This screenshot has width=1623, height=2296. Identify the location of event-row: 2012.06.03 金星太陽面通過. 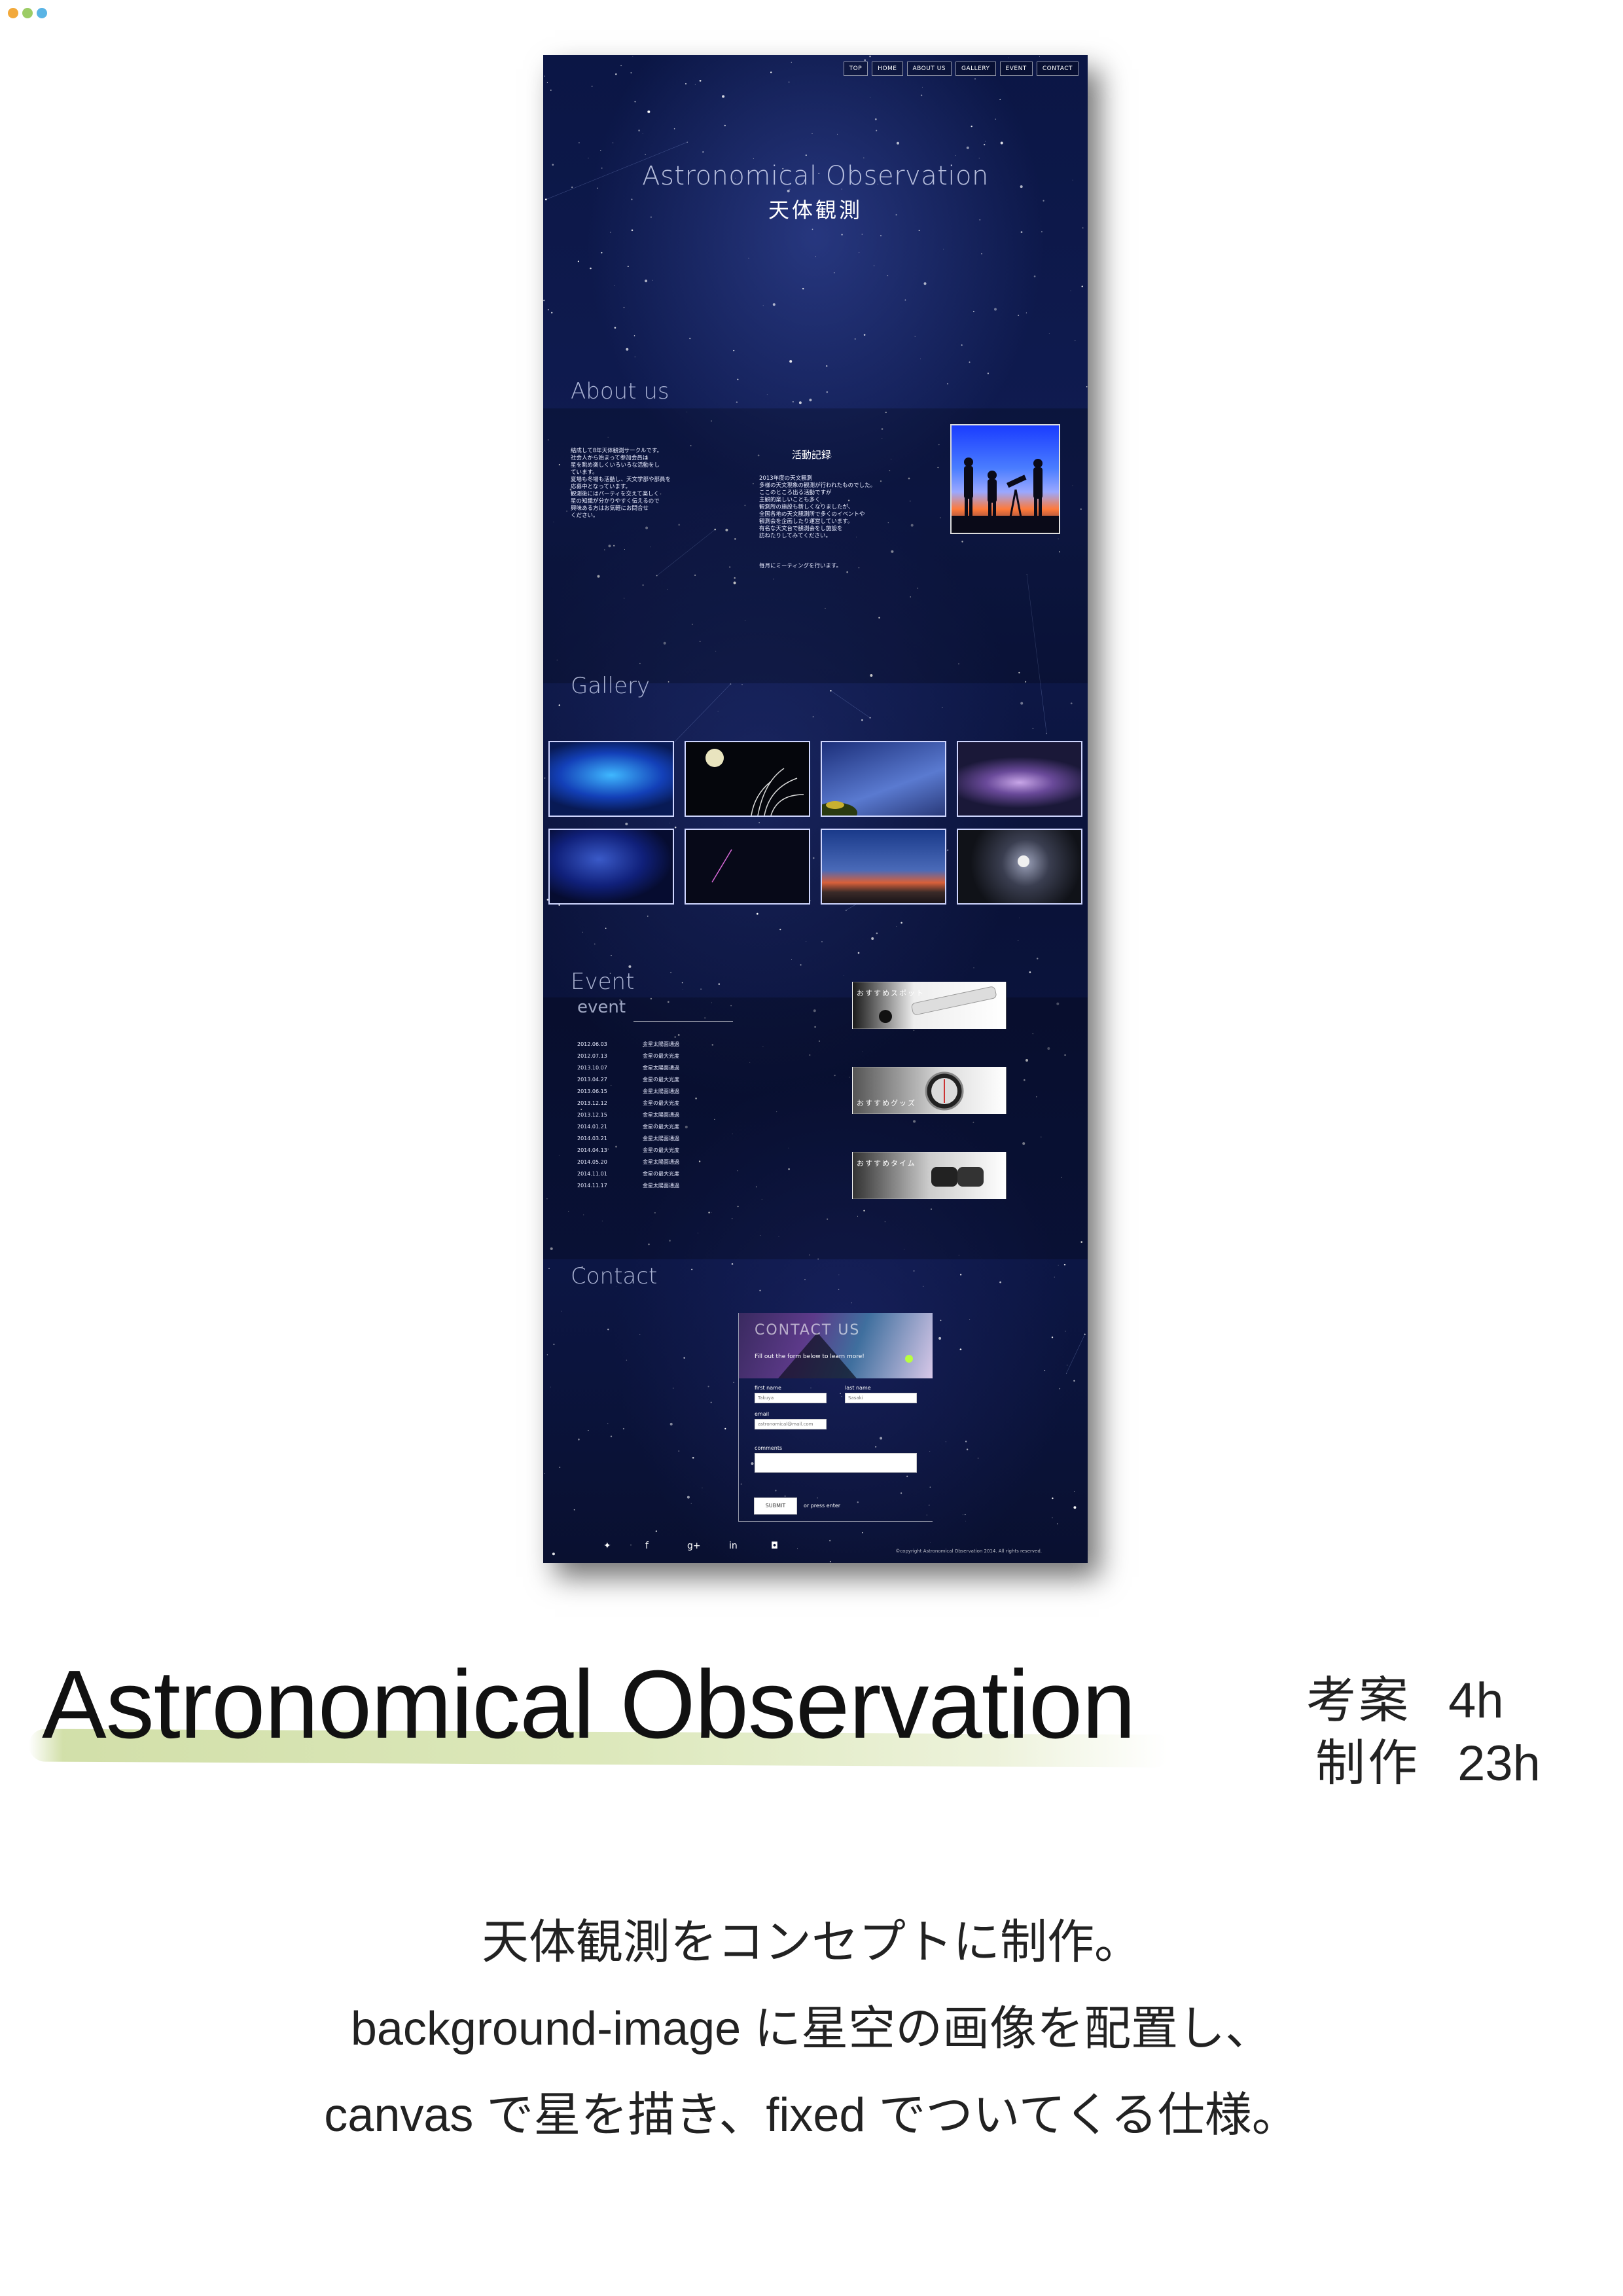
(628, 1044).